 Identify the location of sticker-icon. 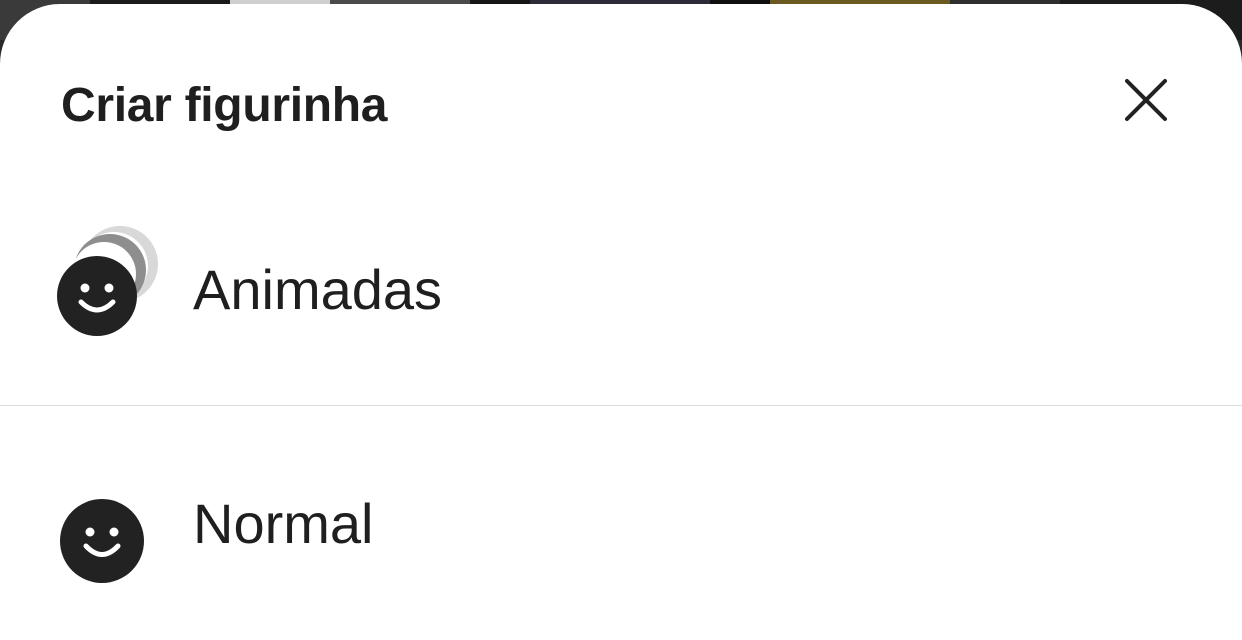
(102, 541).